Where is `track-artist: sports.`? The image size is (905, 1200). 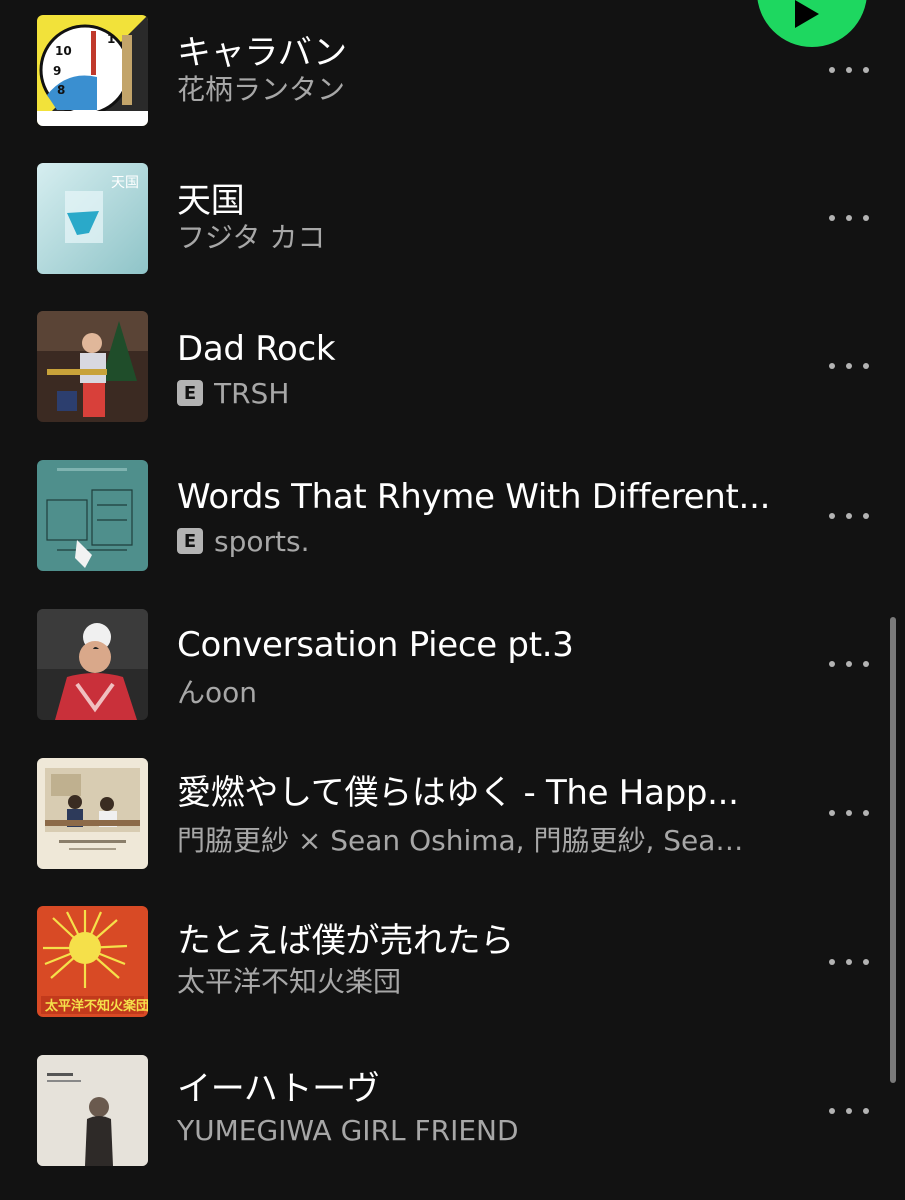 track-artist: sports. is located at coordinates (262, 541).